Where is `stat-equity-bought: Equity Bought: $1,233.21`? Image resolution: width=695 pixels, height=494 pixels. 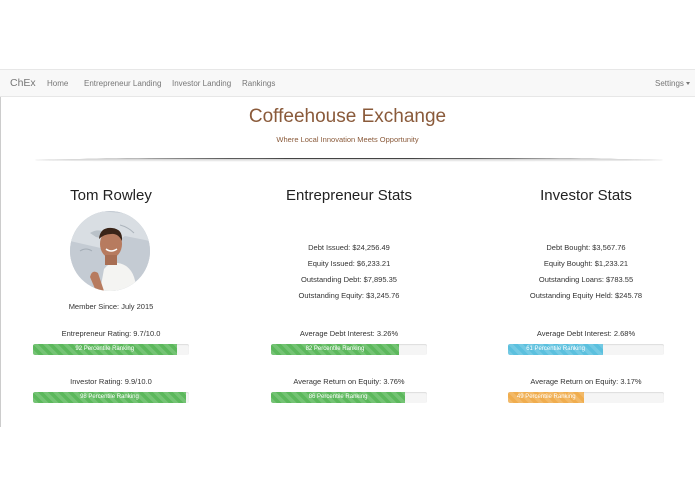 stat-equity-bought: Equity Bought: $1,233.21 is located at coordinates (586, 263).